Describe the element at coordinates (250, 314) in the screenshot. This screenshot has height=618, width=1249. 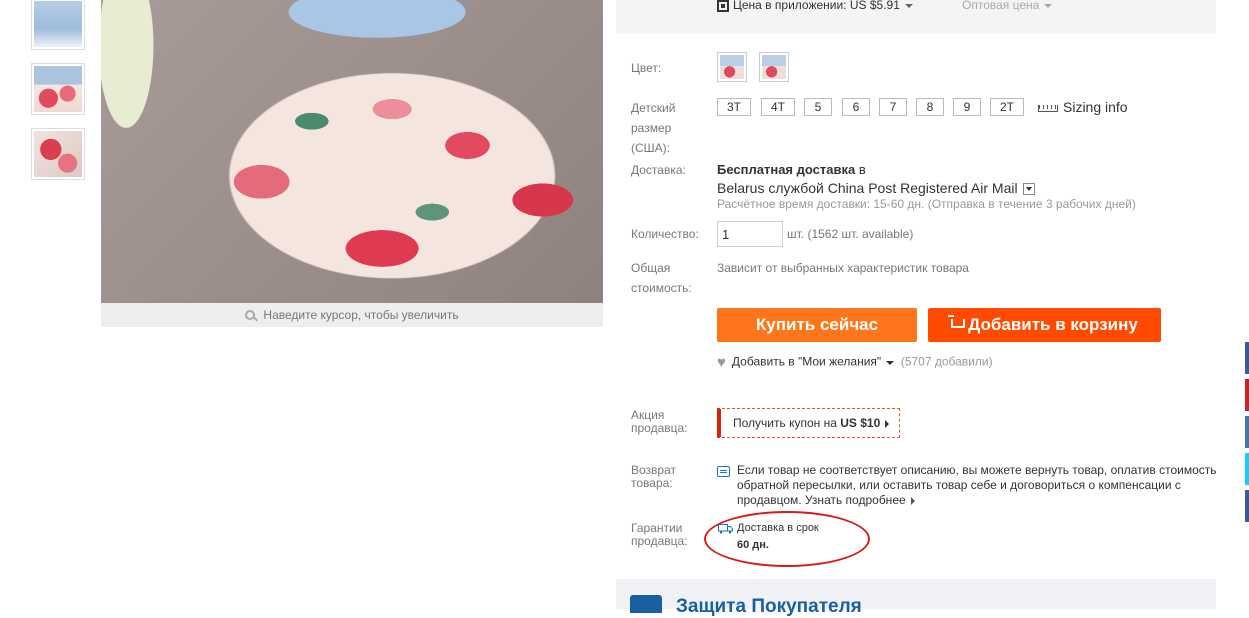
I see `magnifier-icon` at that location.